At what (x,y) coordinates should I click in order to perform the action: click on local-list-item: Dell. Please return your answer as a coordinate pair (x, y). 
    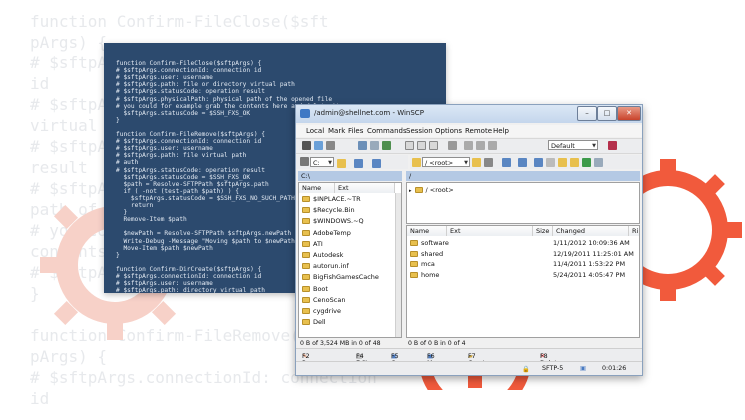
    Looking at the image, I should click on (312, 322).